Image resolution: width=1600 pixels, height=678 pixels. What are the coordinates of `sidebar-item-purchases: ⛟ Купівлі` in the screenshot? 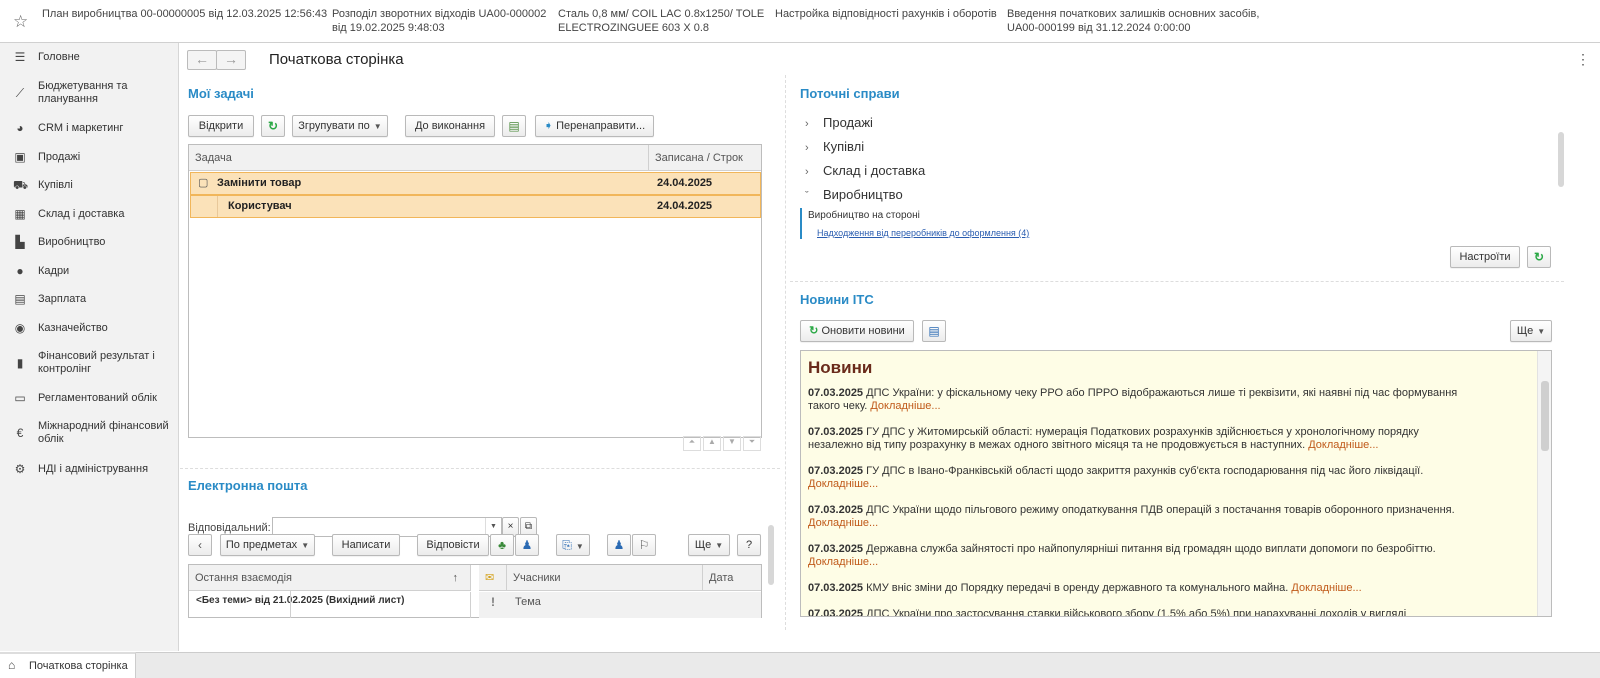 It's located at (89, 185).